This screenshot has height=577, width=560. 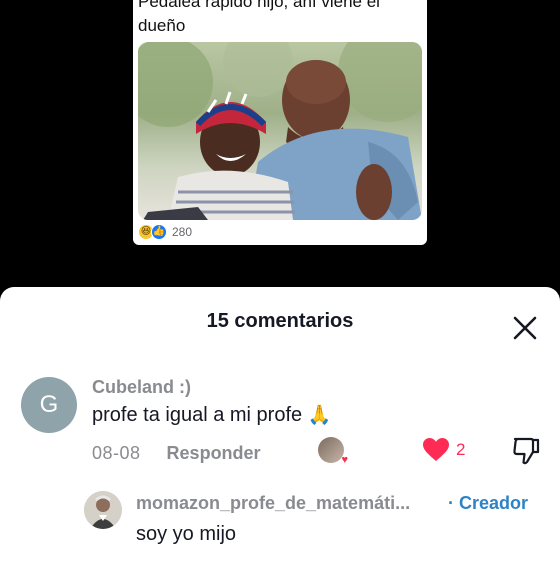 I want to click on heart-icon: ♥, so click(x=344, y=460).